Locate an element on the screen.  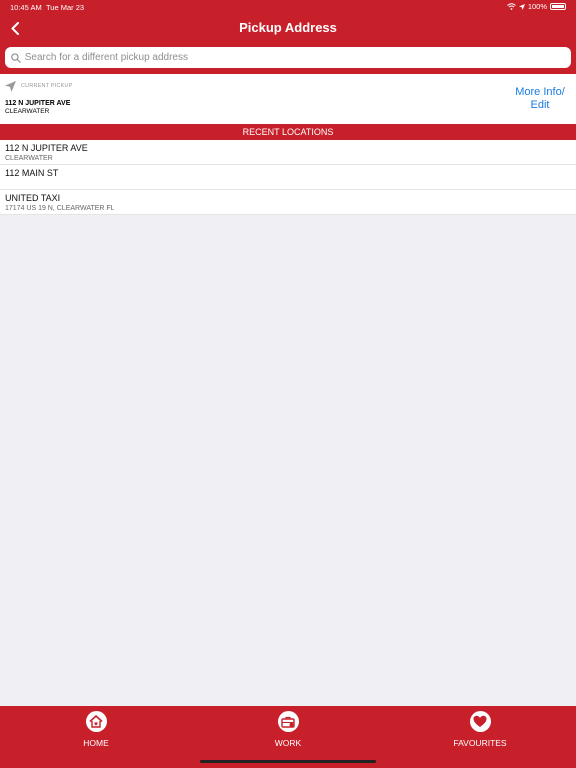
status-date: Tue Mar 23 is located at coordinates (65, 7).